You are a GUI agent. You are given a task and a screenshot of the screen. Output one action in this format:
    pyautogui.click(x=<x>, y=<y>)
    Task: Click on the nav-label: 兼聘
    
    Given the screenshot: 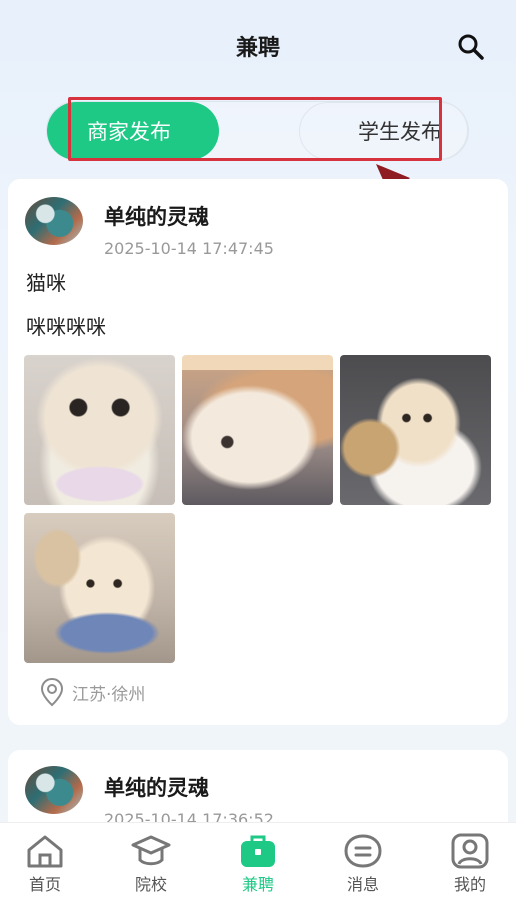 What is the action you would take?
    pyautogui.click(x=257, y=884)
    